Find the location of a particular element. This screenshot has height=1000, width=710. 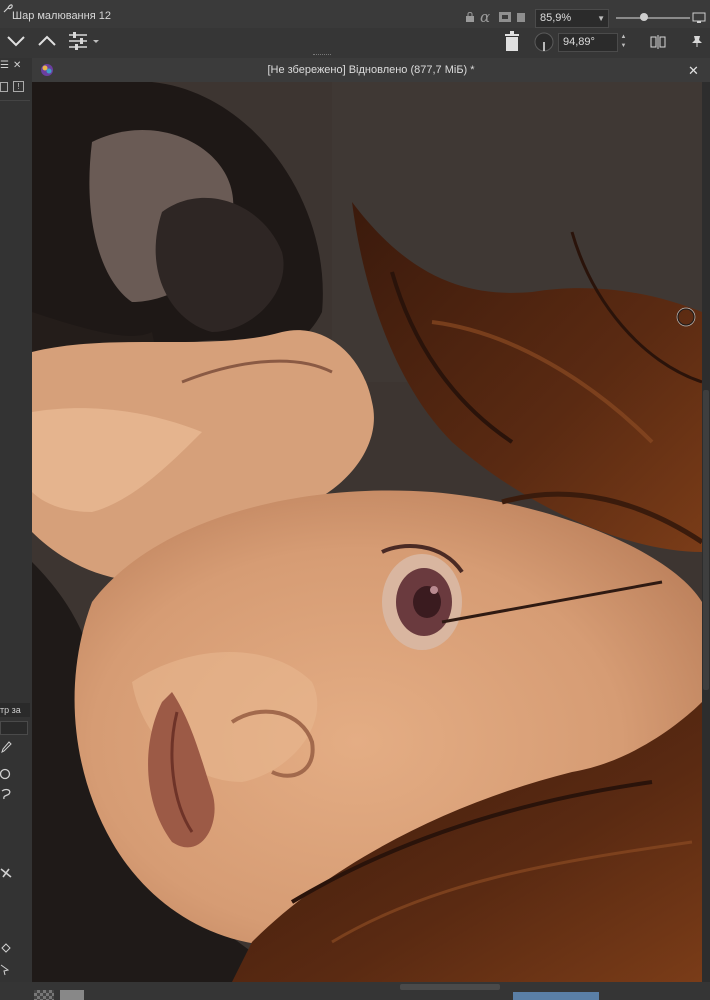

brush-filter-field: тр за is located at coordinates (15, 710).